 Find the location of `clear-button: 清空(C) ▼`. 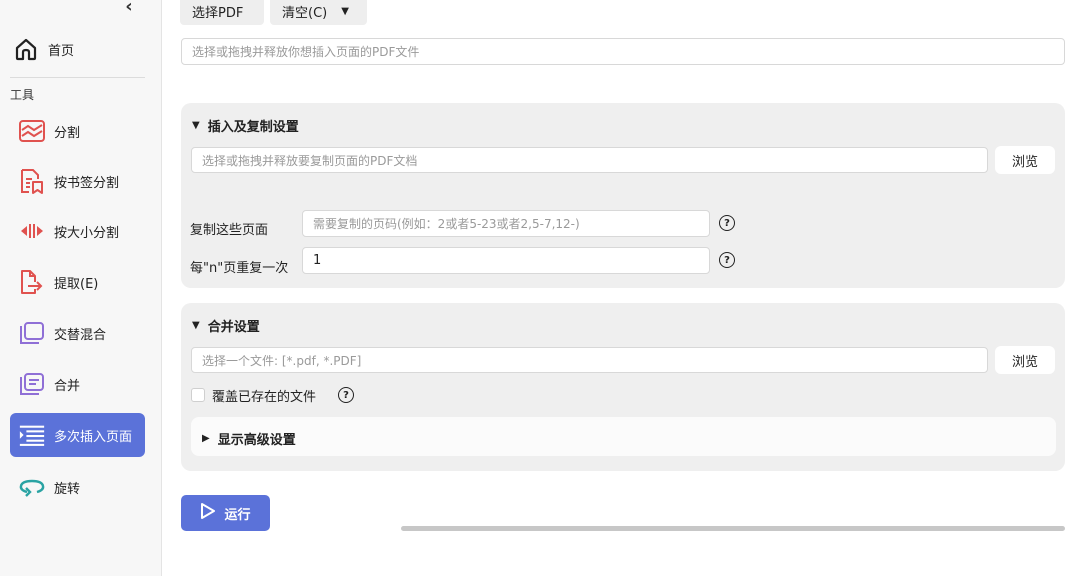

clear-button: 清空(C) ▼ is located at coordinates (318, 12).